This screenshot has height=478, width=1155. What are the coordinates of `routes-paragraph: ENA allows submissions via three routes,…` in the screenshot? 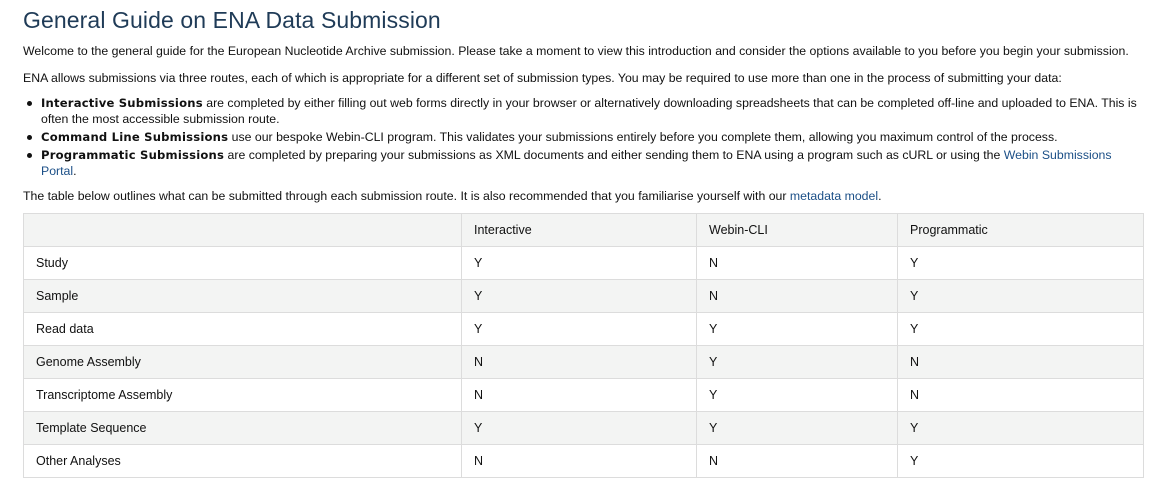 It's located at (542, 78).